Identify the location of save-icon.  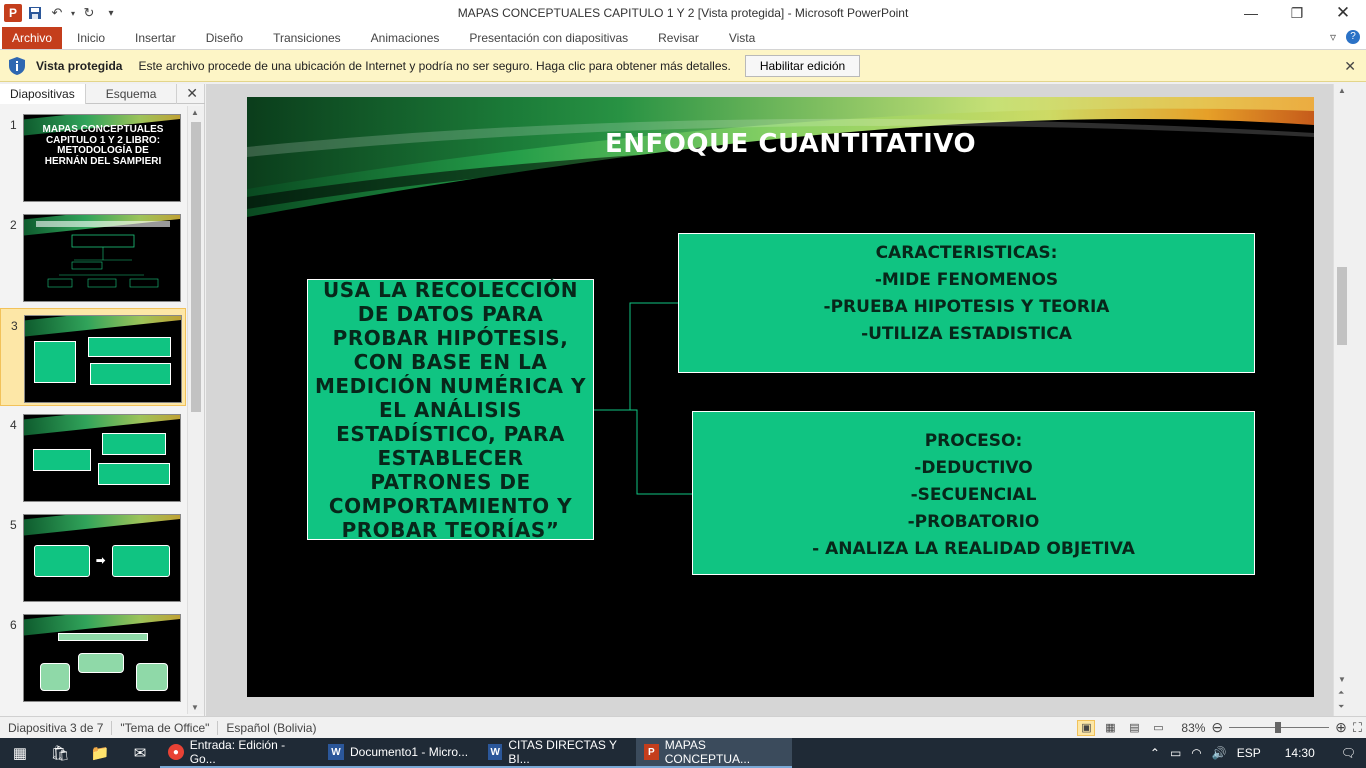
(35, 13).